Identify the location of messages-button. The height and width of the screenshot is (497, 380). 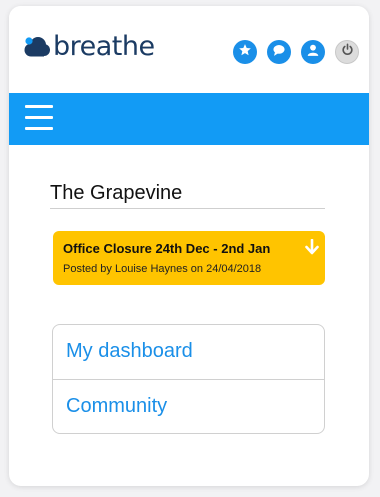
(279, 52).